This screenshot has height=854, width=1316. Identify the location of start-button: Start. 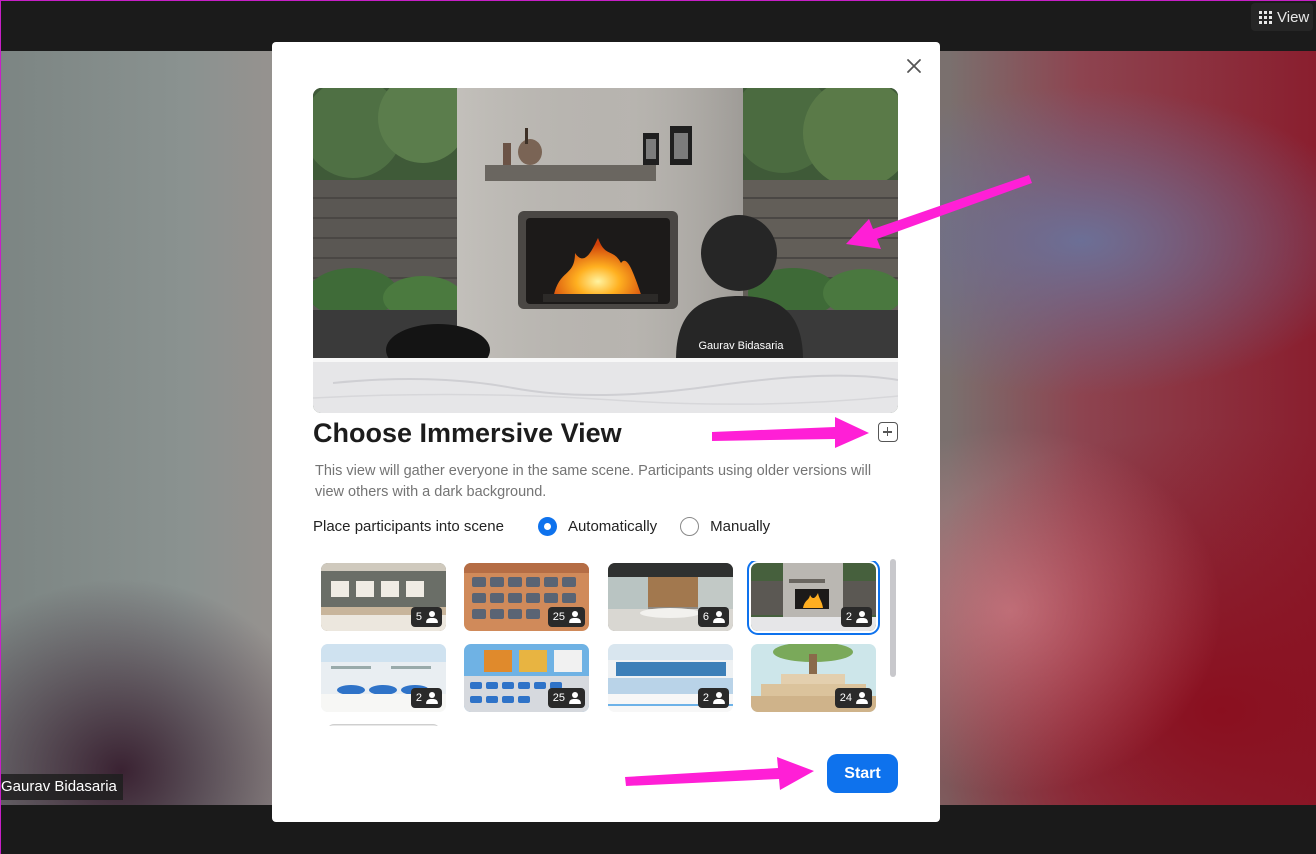
(862, 773).